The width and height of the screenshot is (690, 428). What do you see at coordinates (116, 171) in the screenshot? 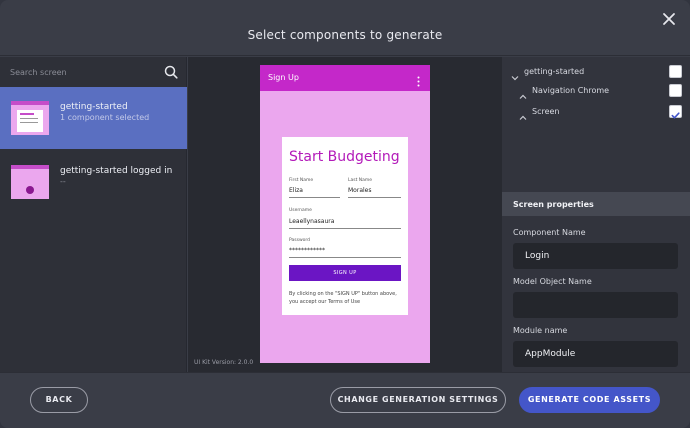
I see `screen-item-name: getting-started logged in` at bounding box center [116, 171].